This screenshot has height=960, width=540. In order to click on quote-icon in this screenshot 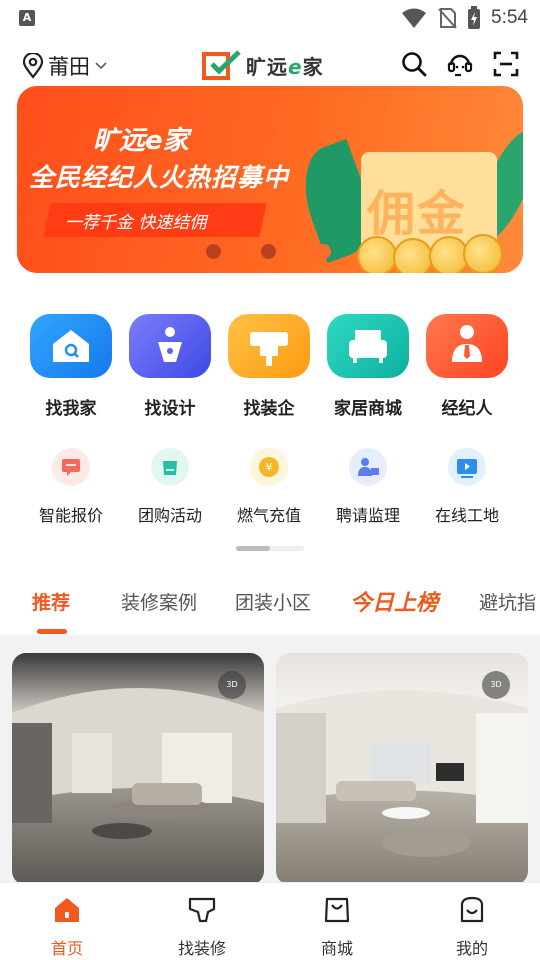, I will do `click(71, 467)`.